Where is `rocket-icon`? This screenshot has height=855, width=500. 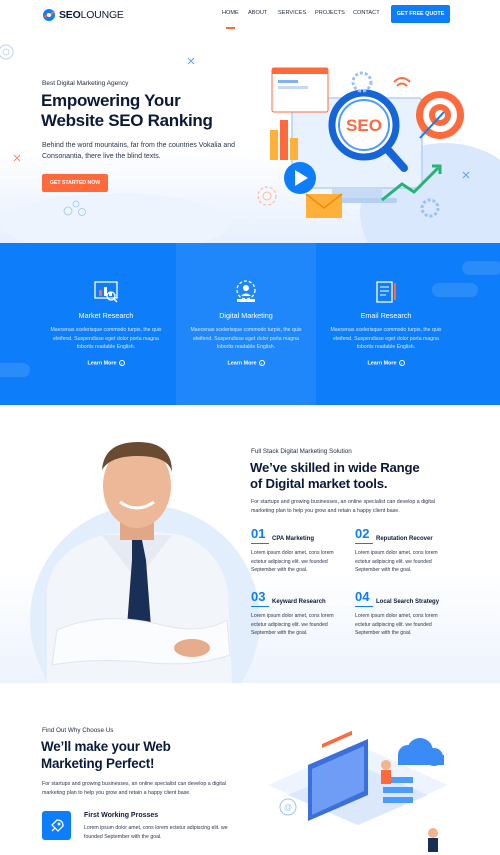 rocket-icon is located at coordinates (57, 825).